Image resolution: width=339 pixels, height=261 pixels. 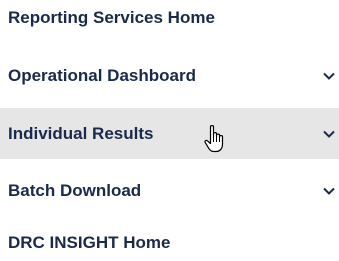 I want to click on nav-item-label: Individual Results, so click(x=81, y=133).